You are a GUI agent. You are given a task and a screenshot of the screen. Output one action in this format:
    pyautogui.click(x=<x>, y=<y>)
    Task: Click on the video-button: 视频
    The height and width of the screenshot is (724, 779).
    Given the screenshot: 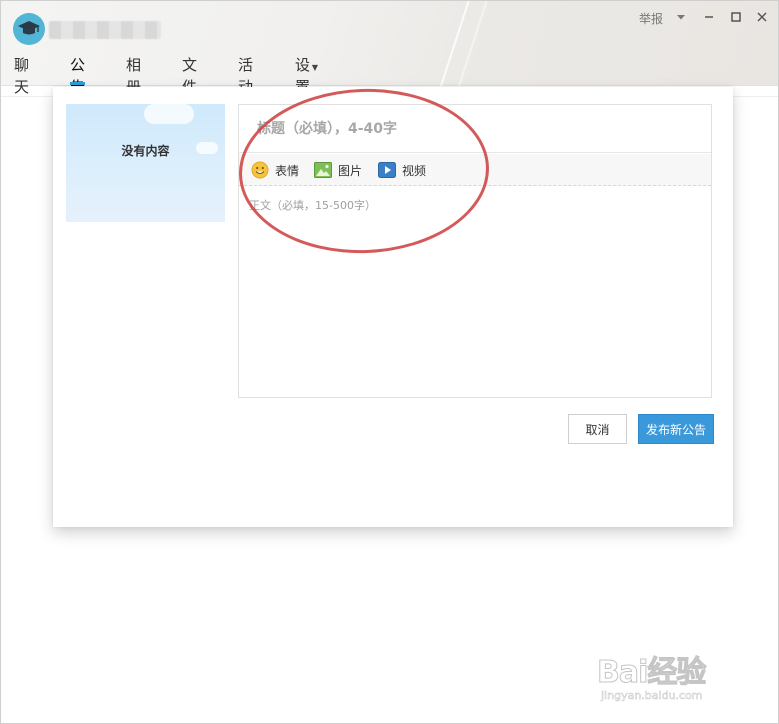 What is the action you would take?
    pyautogui.click(x=402, y=170)
    